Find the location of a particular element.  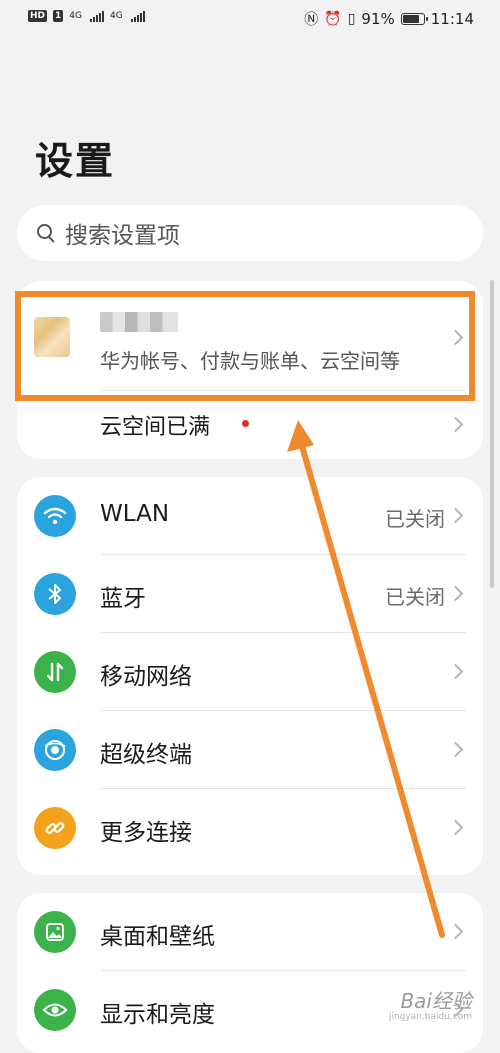

link-icon is located at coordinates (55, 828).